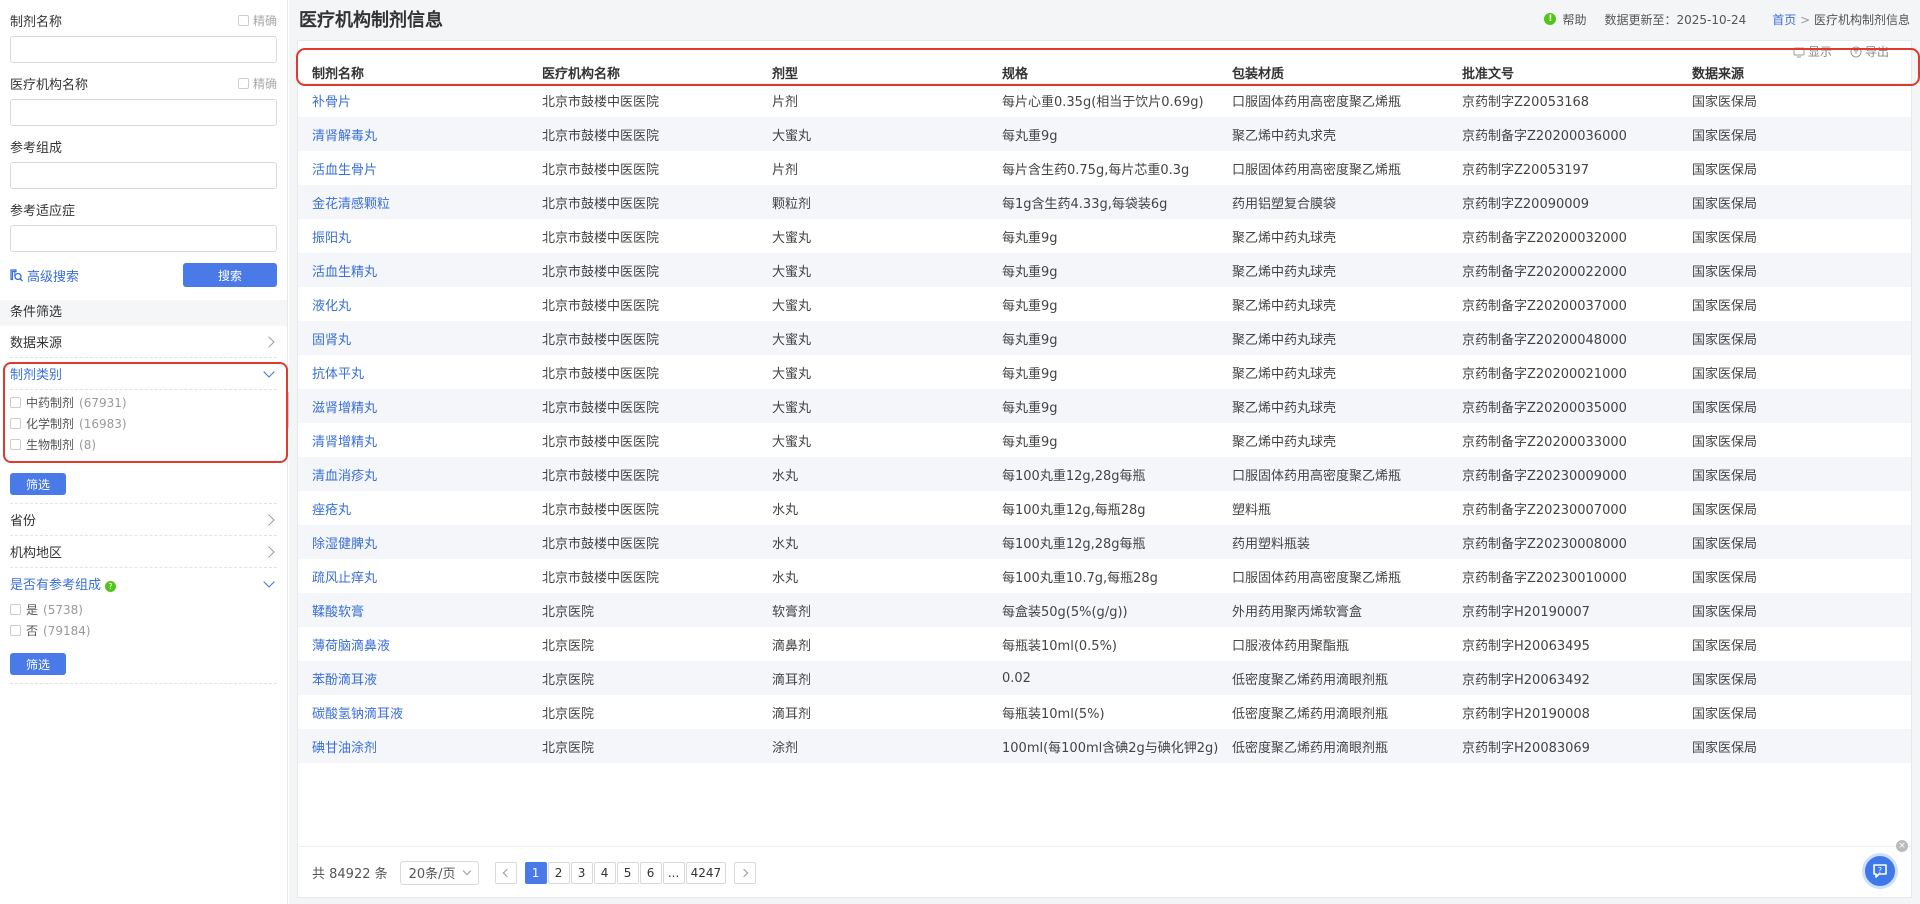 The height and width of the screenshot is (904, 1920). What do you see at coordinates (1812, 51) in the screenshot?
I see `show-columns-button: 显示` at bounding box center [1812, 51].